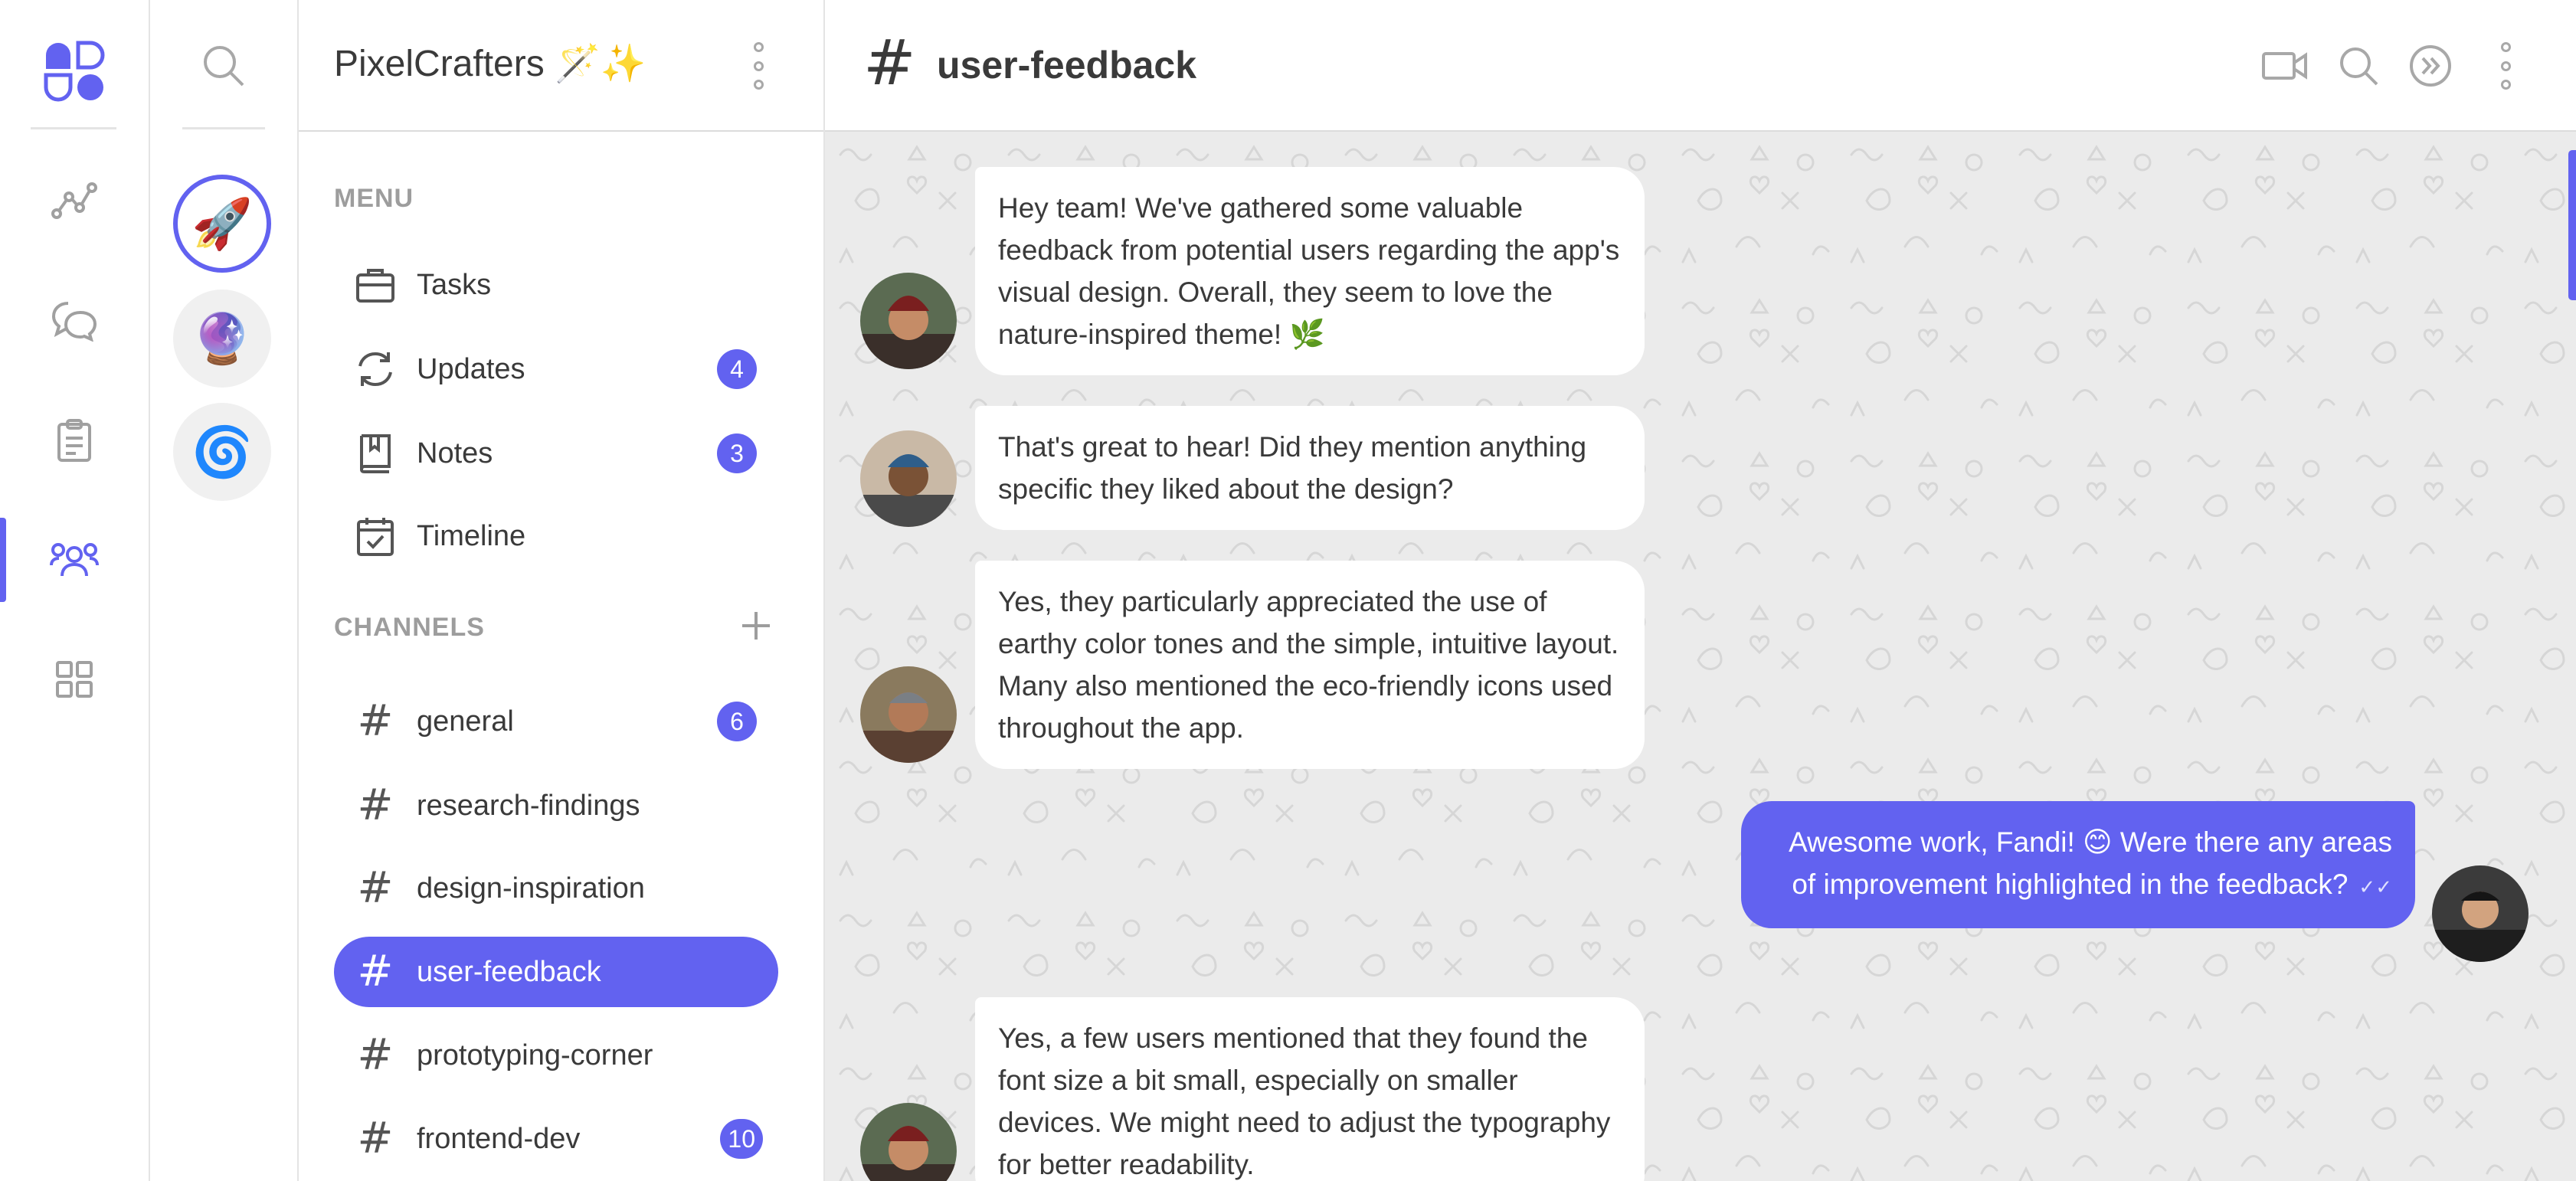  Describe the element at coordinates (375, 453) in the screenshot. I see `book-icon` at that location.